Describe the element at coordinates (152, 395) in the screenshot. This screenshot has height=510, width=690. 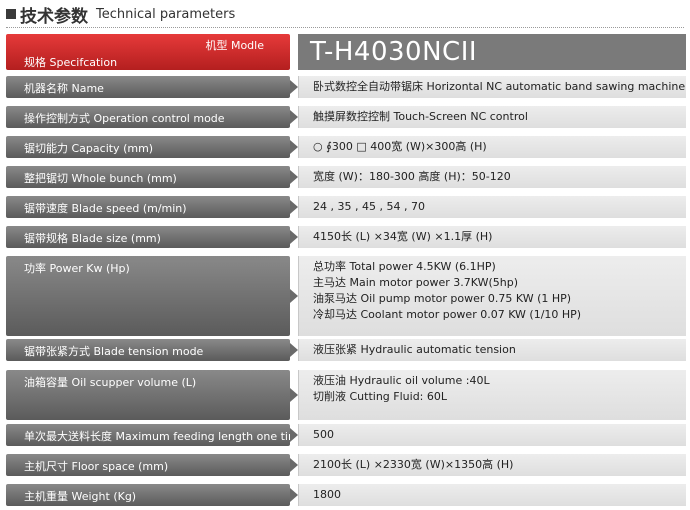
I see `row-label-cell: 油箱容量 Oil scupper volume (L)` at that location.